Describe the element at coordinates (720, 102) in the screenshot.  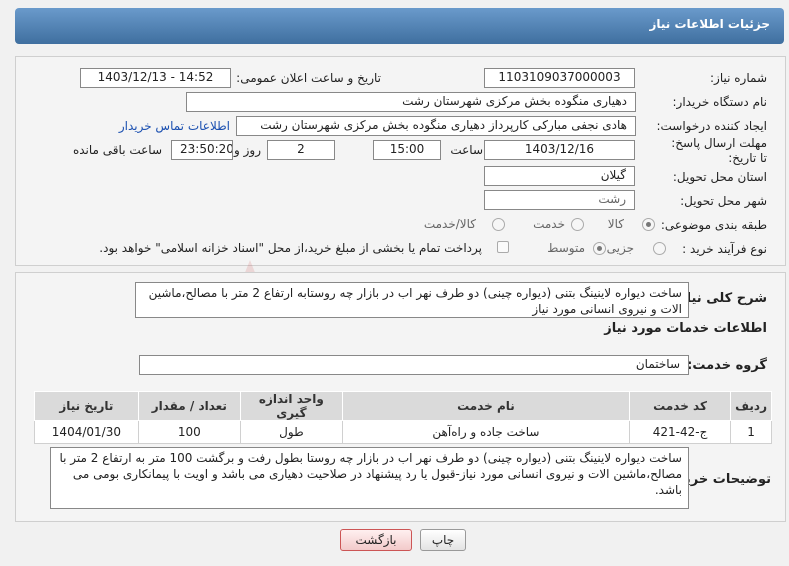
I see `buyer-org-label: نام دستگاه خریدار:` at that location.